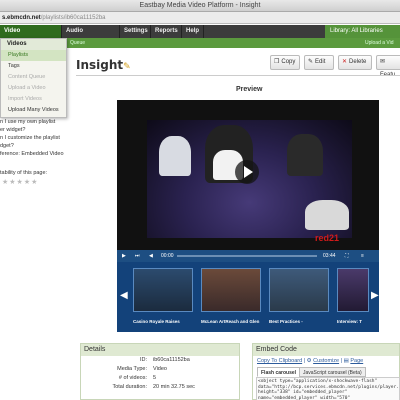 The height and width of the screenshot is (400, 400). I want to click on dropdown-item-tags: Tags, so click(33, 66).